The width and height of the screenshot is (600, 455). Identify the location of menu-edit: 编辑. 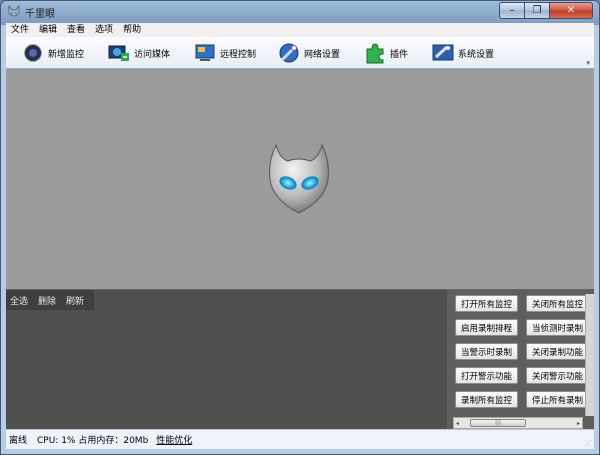
(48, 30).